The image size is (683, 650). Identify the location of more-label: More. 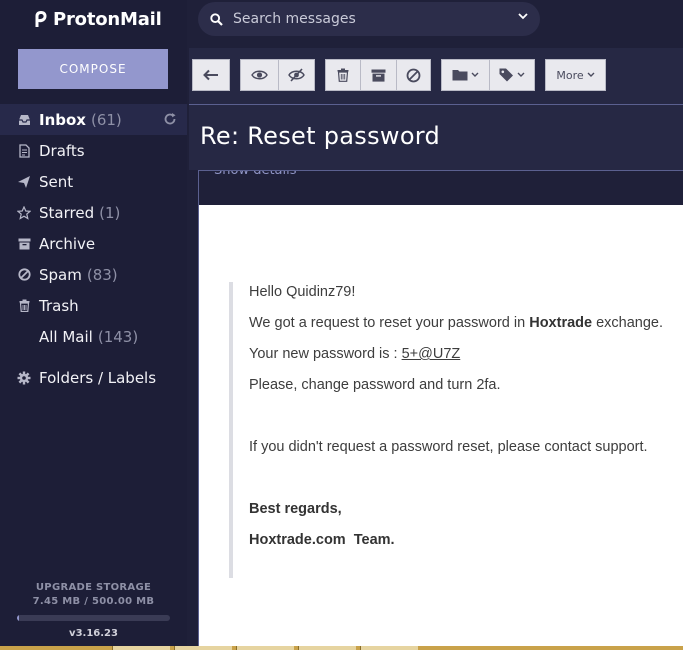
(570, 75).